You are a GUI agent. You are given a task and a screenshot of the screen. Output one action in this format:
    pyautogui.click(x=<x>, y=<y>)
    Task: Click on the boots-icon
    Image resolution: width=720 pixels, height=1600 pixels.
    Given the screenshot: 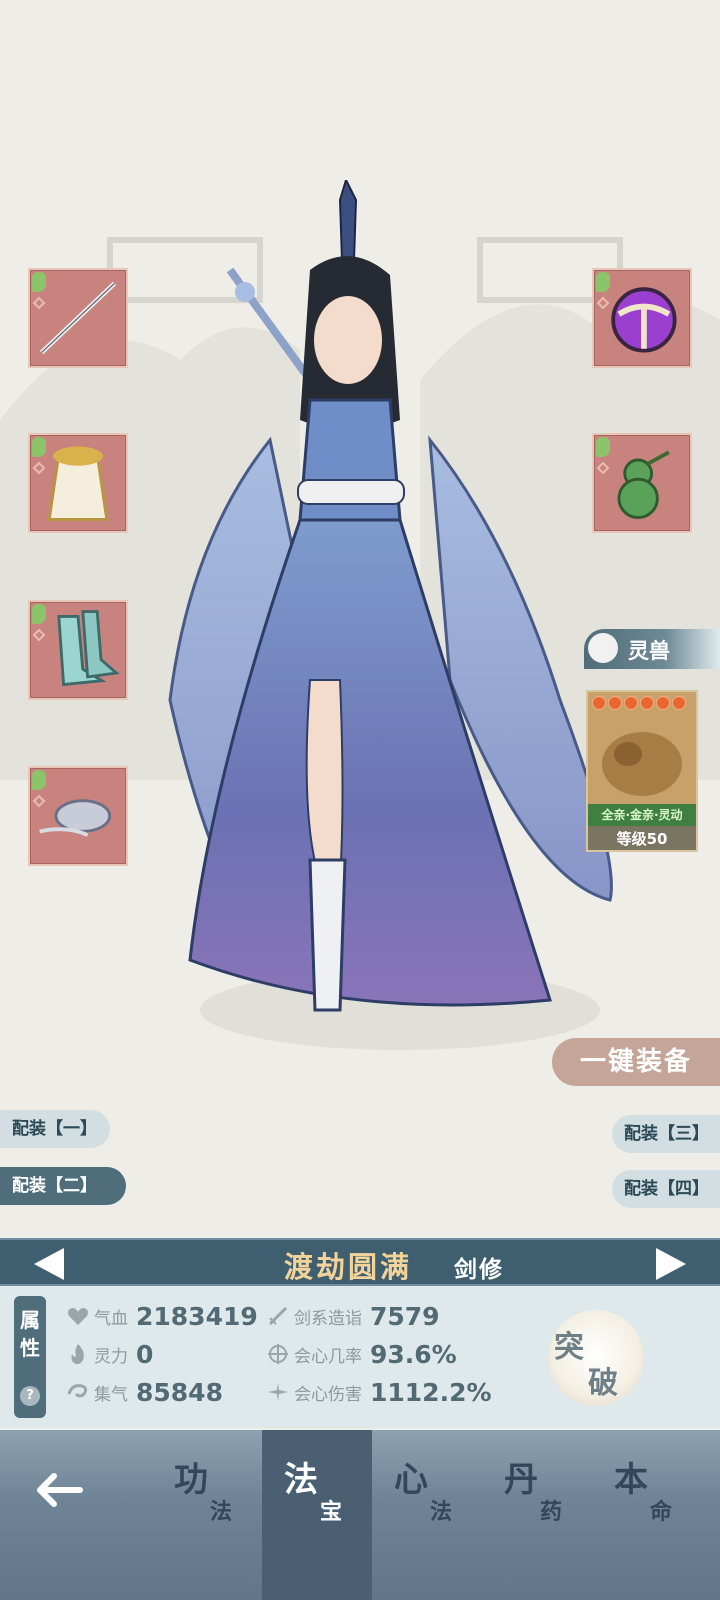 What is the action you would take?
    pyautogui.click(x=88, y=648)
    